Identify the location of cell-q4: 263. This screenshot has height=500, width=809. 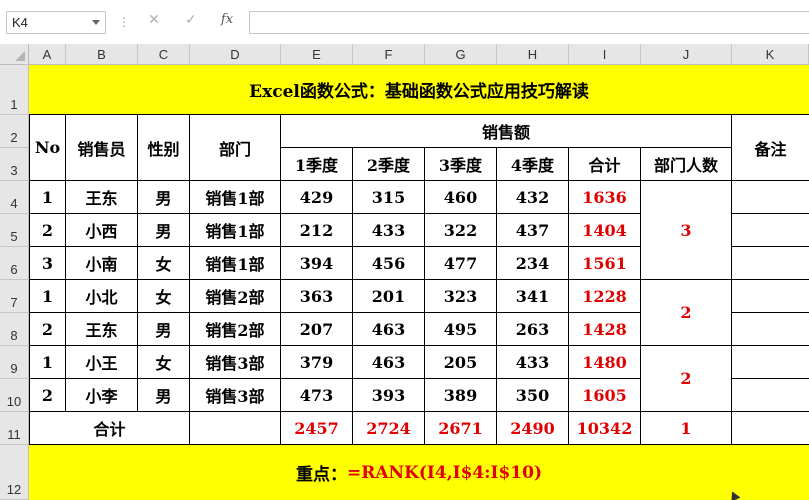
(533, 329).